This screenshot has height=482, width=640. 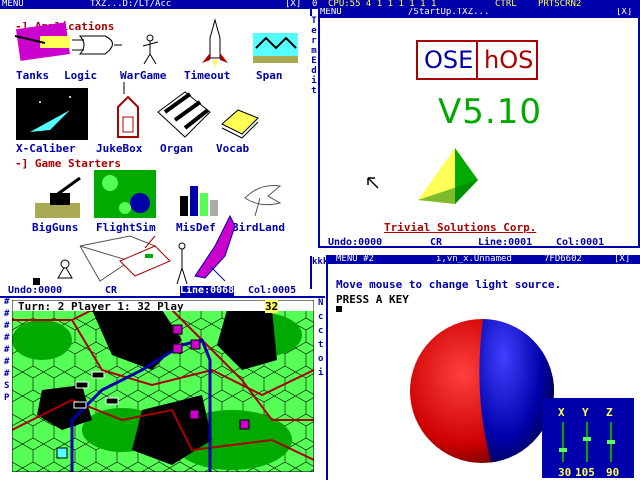 I want to click on cr-indicator: CR, so click(x=111, y=290).